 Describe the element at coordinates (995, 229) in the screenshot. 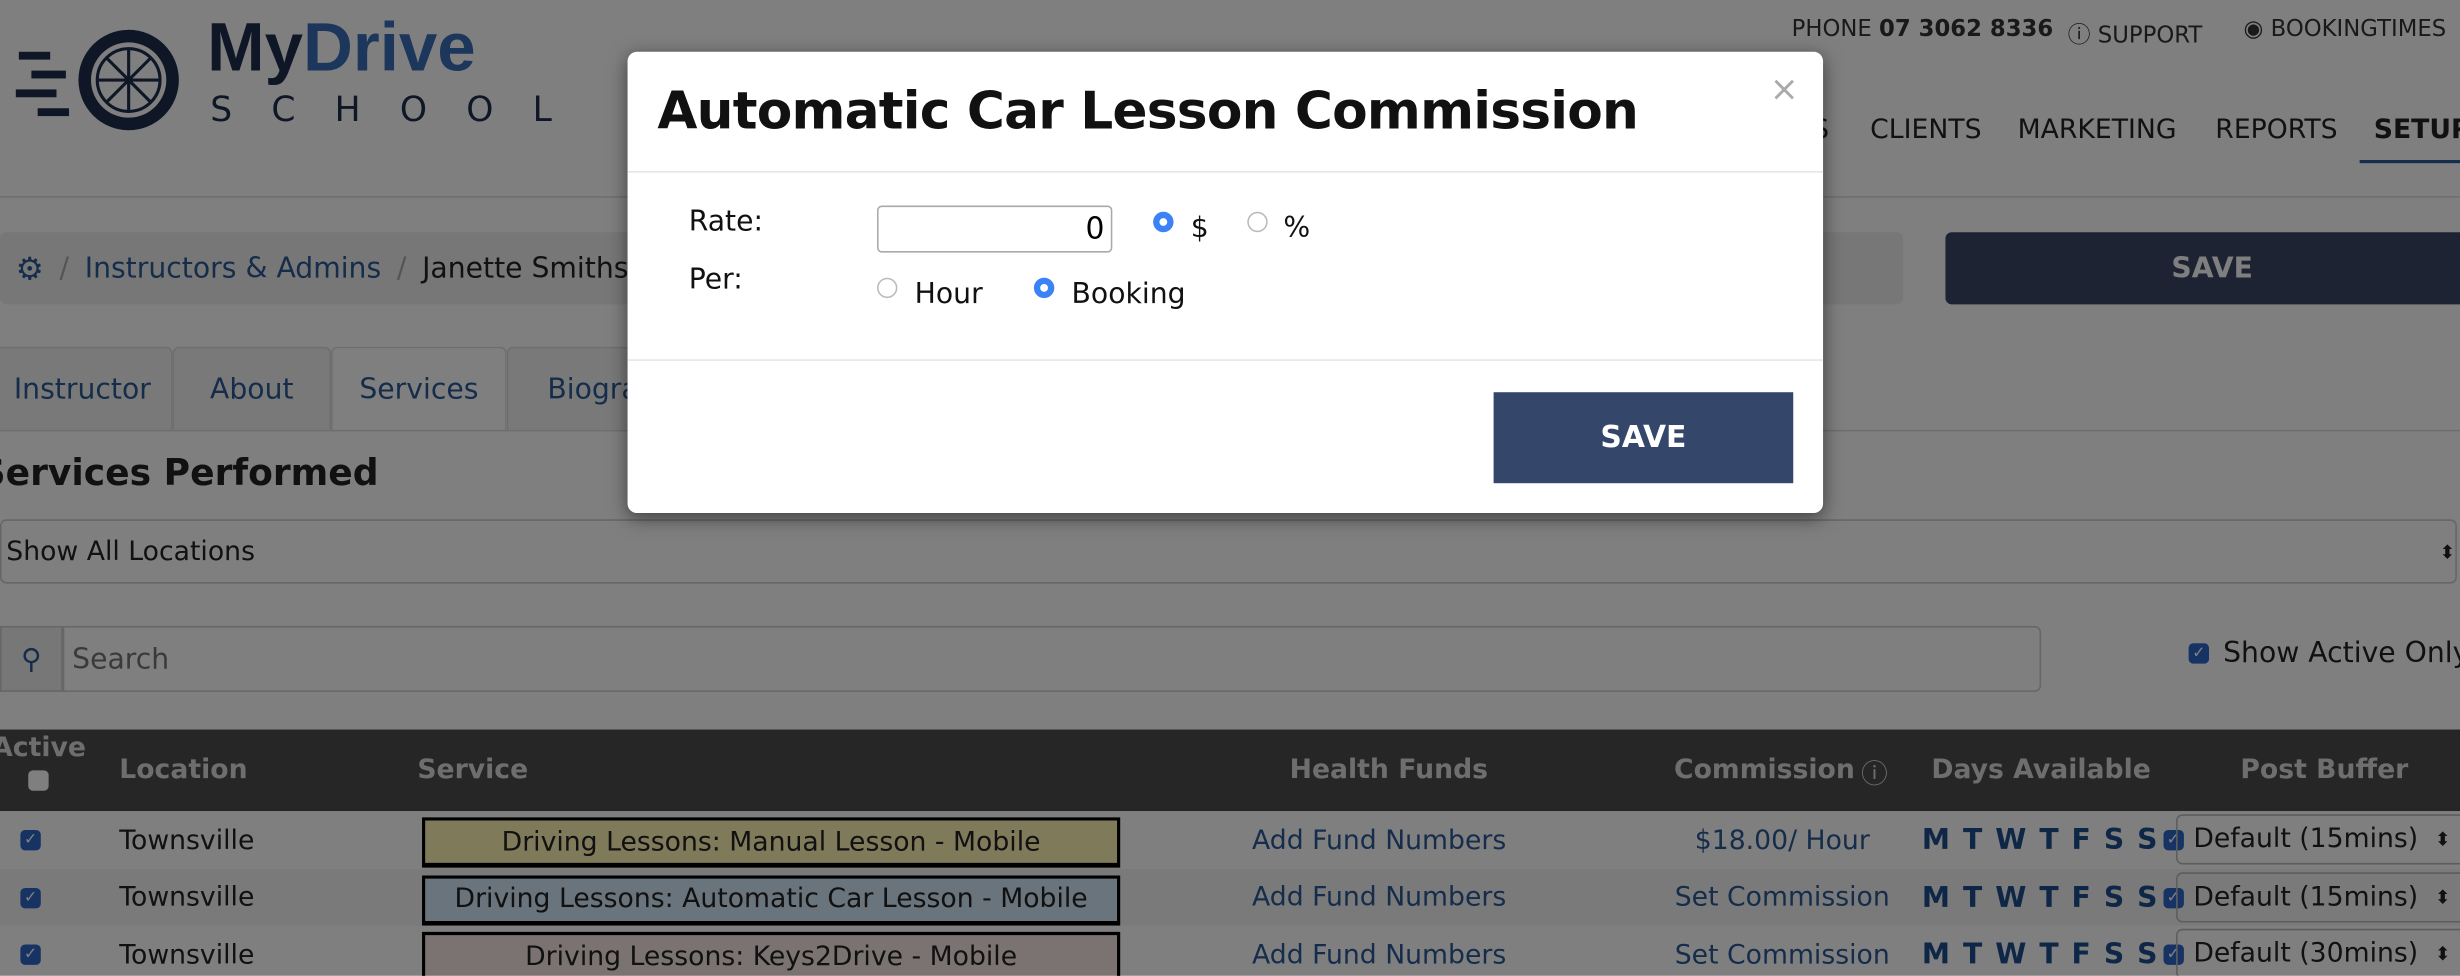

I see `rate-input` at that location.